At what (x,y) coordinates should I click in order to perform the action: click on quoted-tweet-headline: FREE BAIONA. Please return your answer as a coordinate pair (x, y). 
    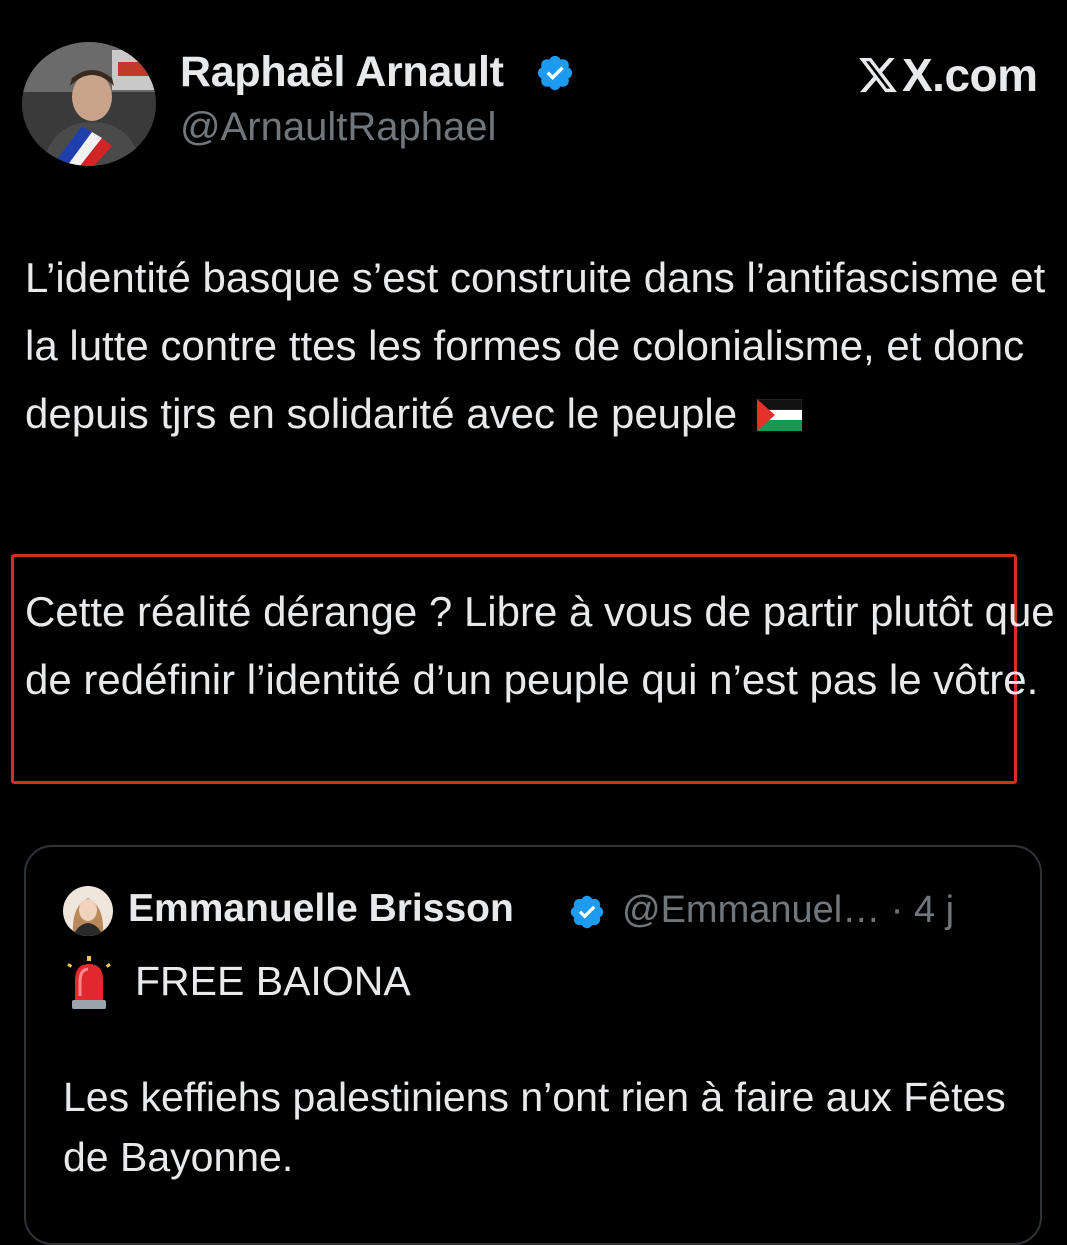
    Looking at the image, I should click on (273, 981).